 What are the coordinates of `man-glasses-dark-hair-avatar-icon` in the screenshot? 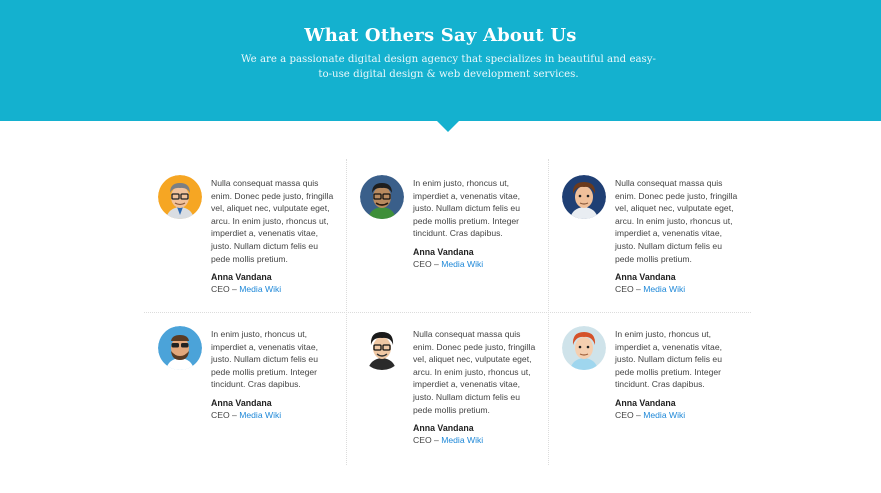 It's located at (382, 348).